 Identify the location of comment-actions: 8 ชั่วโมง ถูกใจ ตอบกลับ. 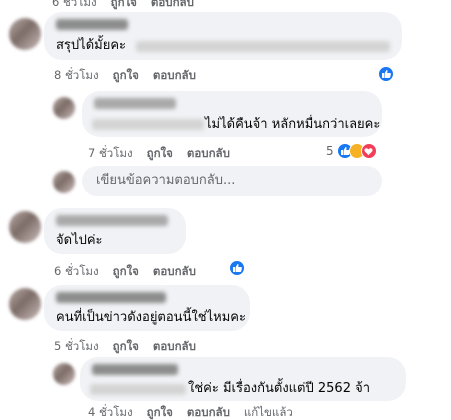
(132, 76).